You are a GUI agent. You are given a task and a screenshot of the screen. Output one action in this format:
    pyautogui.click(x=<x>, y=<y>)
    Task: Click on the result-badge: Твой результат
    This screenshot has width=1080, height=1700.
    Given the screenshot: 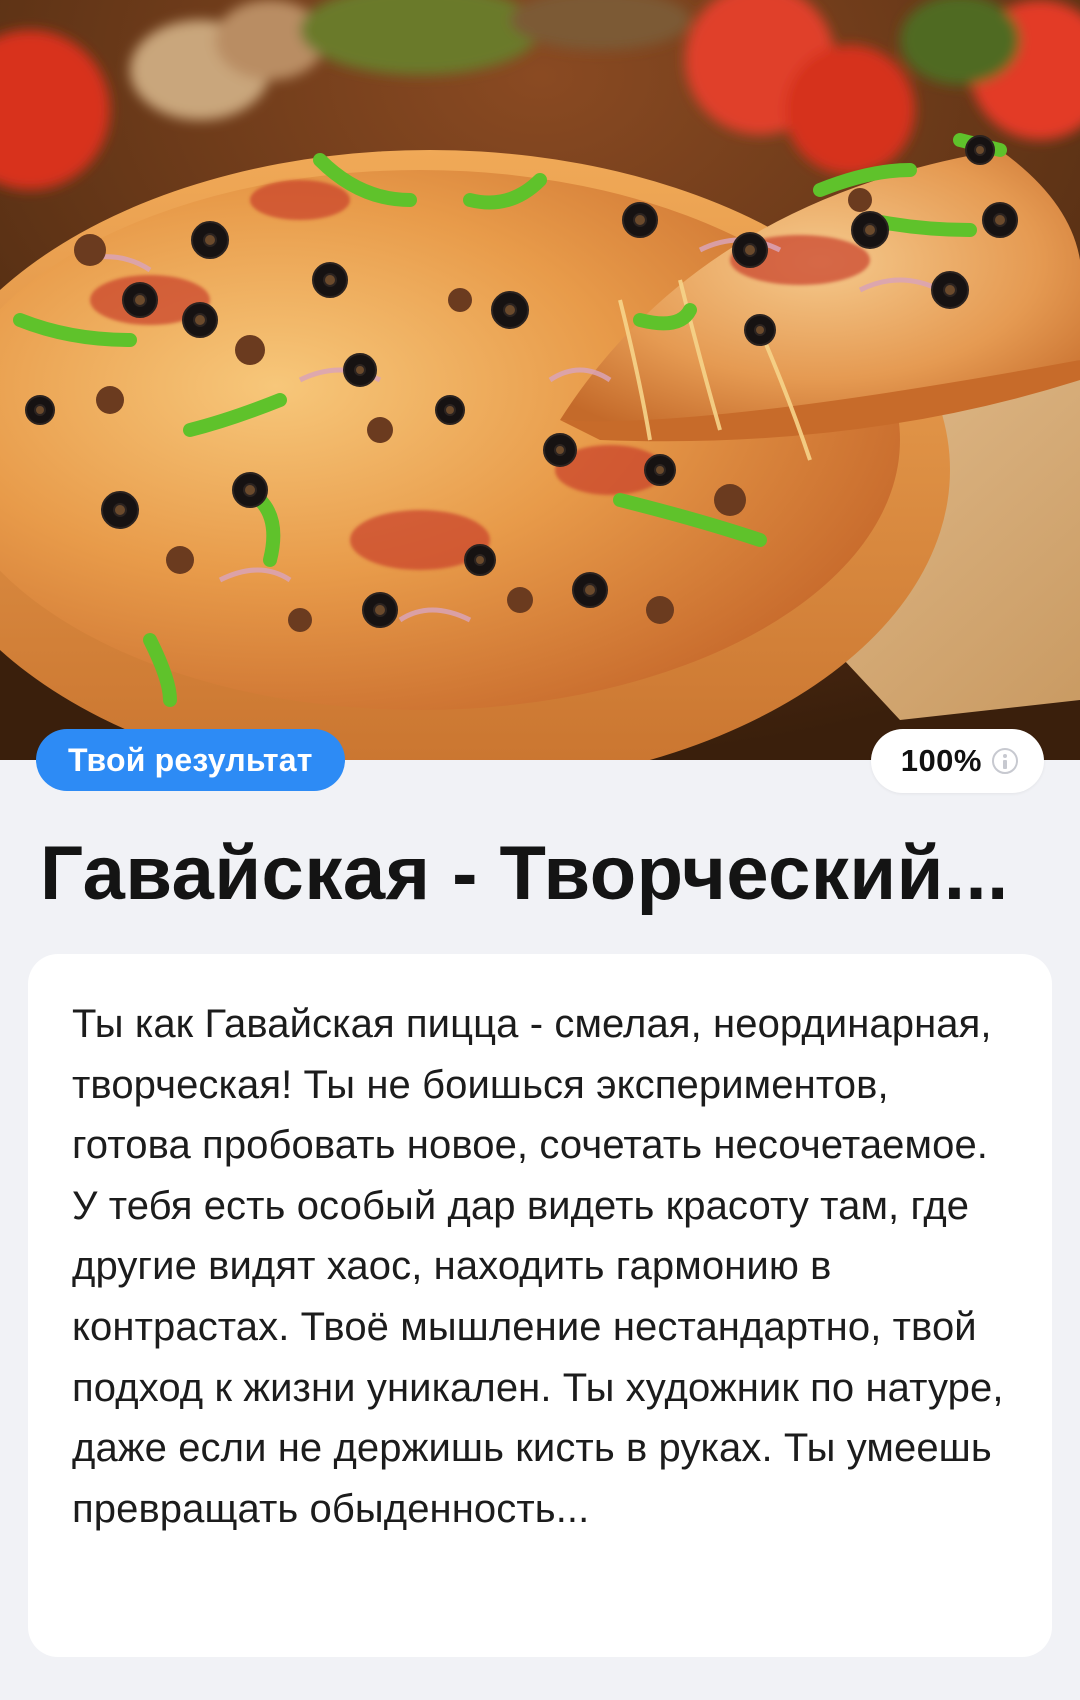 What is the action you would take?
    pyautogui.click(x=190, y=760)
    